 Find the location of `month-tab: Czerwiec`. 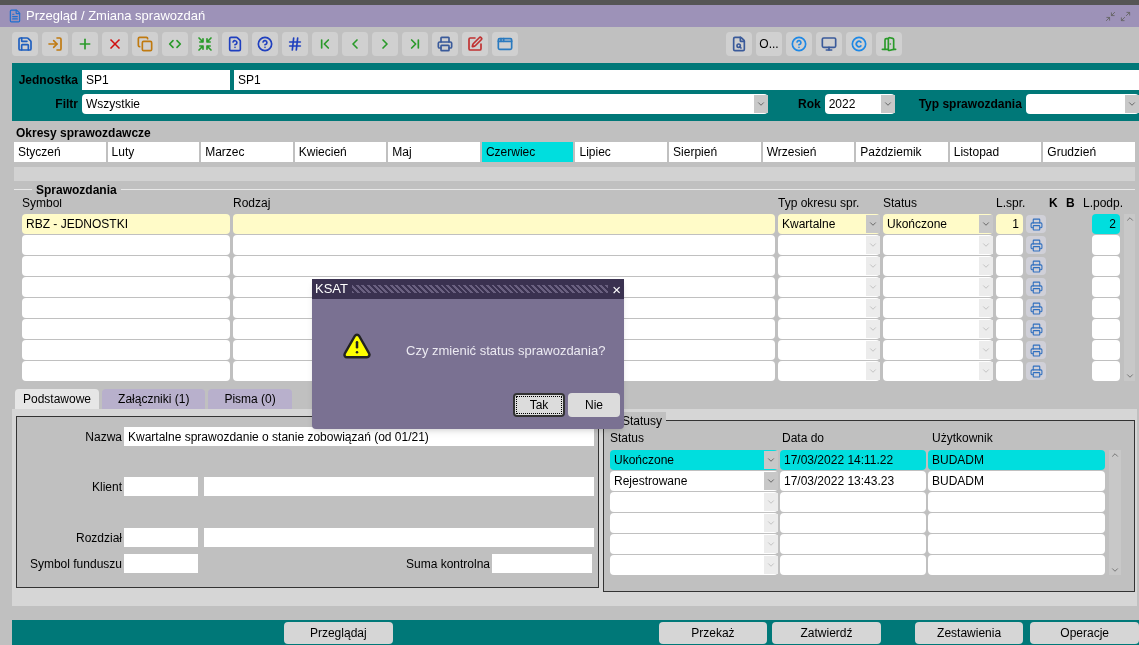

month-tab: Czerwiec is located at coordinates (527, 152).